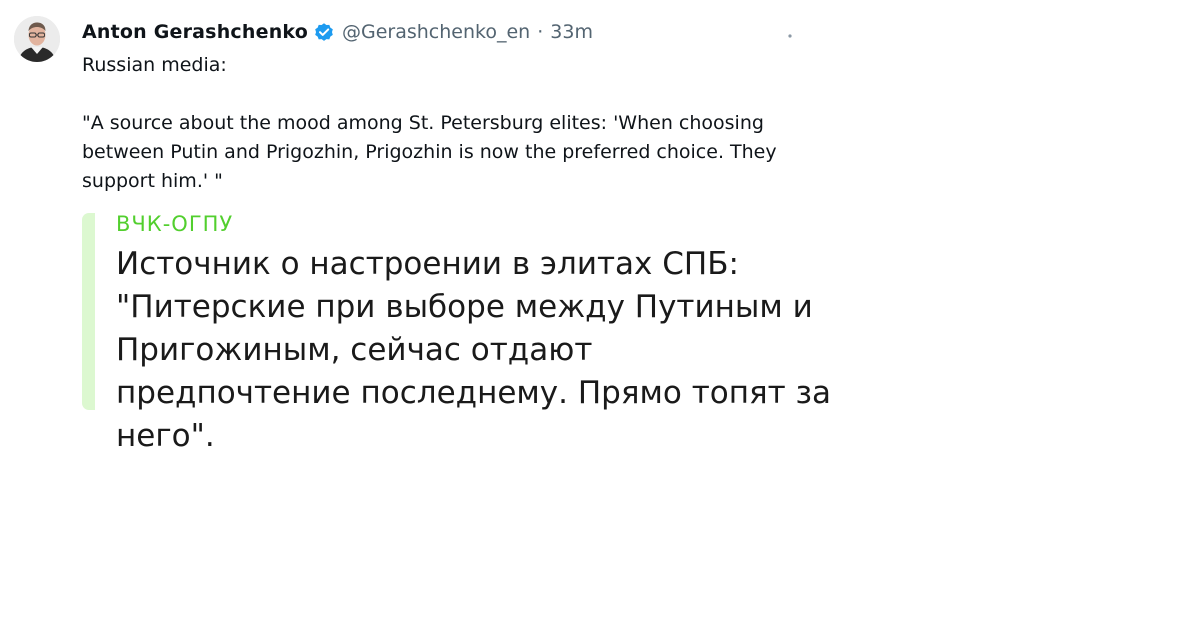 The image size is (1200, 630). What do you see at coordinates (571, 32) in the screenshot?
I see `tweet-timestamp: 33m` at bounding box center [571, 32].